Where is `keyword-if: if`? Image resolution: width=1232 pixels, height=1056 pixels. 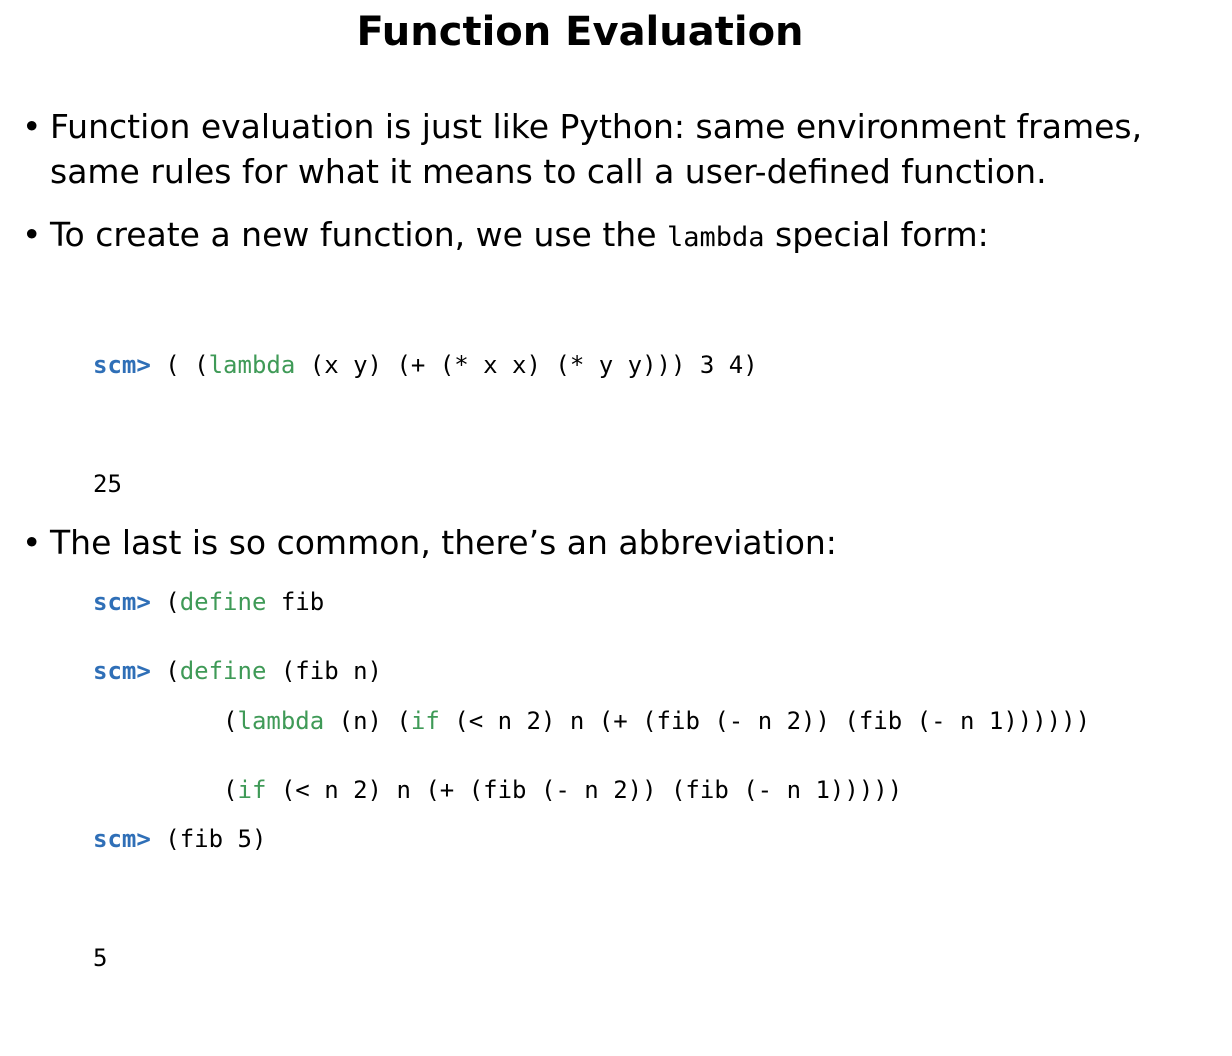
keyword-if: if is located at coordinates (252, 789).